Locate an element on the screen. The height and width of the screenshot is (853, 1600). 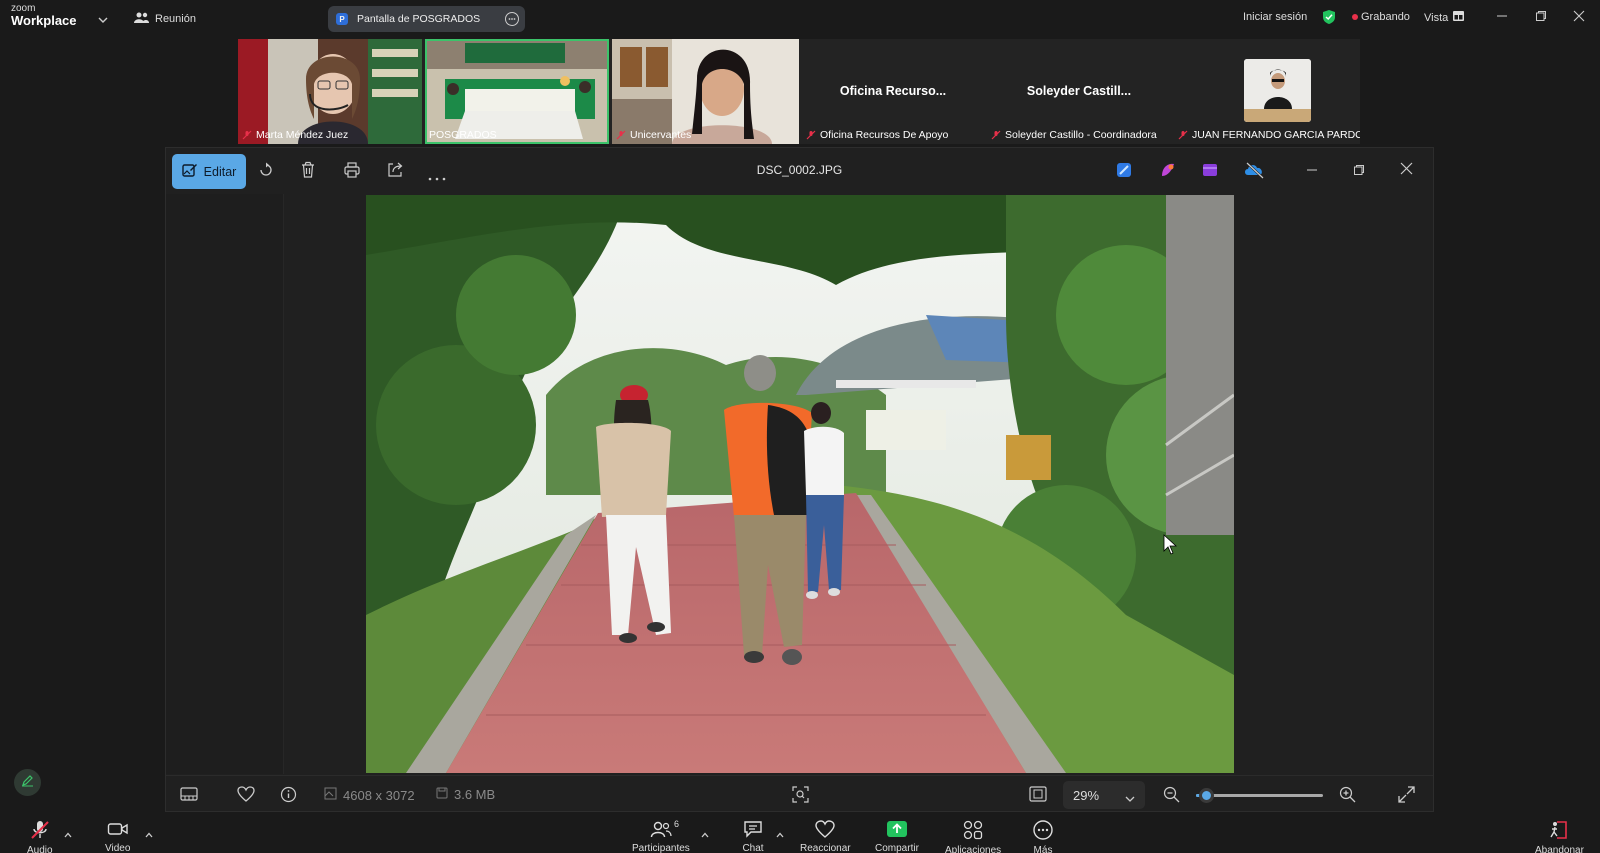
screen-share-pill: P Pantalla de POSGRADOS is located at coordinates (426, 19).